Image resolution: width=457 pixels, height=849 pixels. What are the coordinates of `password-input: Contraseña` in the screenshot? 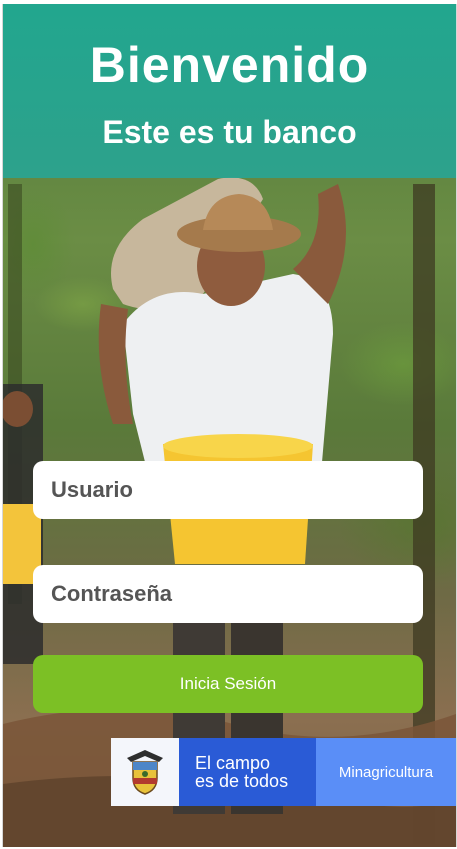 It's located at (228, 594).